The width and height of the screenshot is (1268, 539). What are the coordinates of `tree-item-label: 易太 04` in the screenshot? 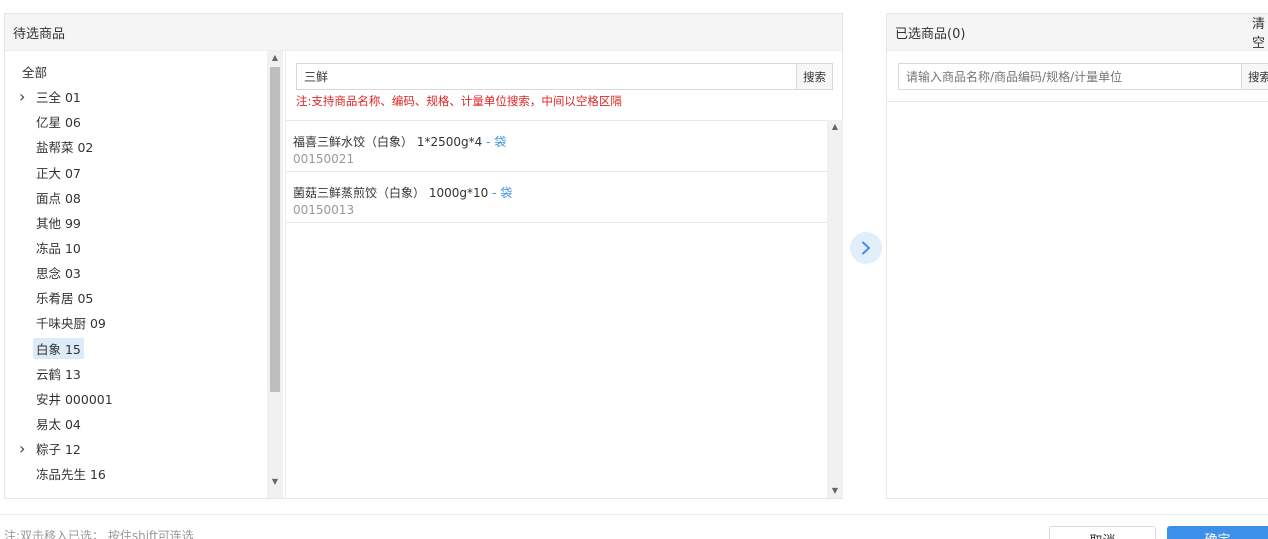 It's located at (58, 425).